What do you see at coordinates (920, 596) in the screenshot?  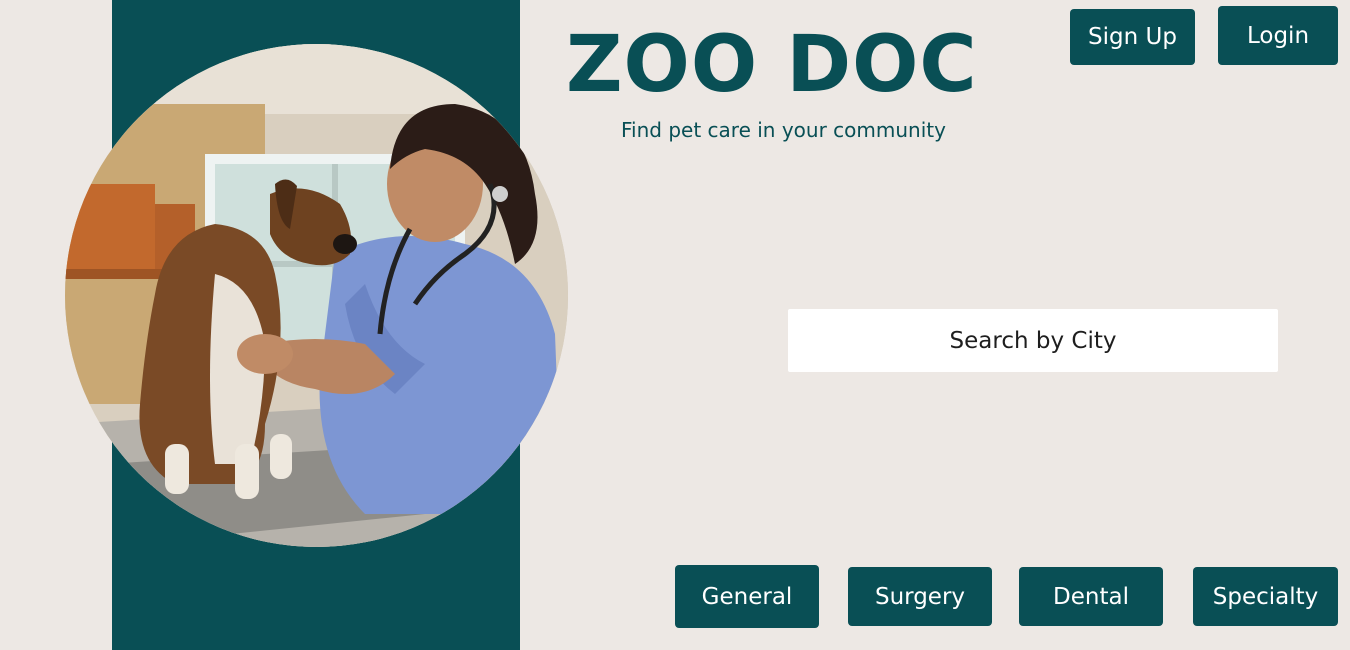 I see `category-surgery-button: Surgery` at bounding box center [920, 596].